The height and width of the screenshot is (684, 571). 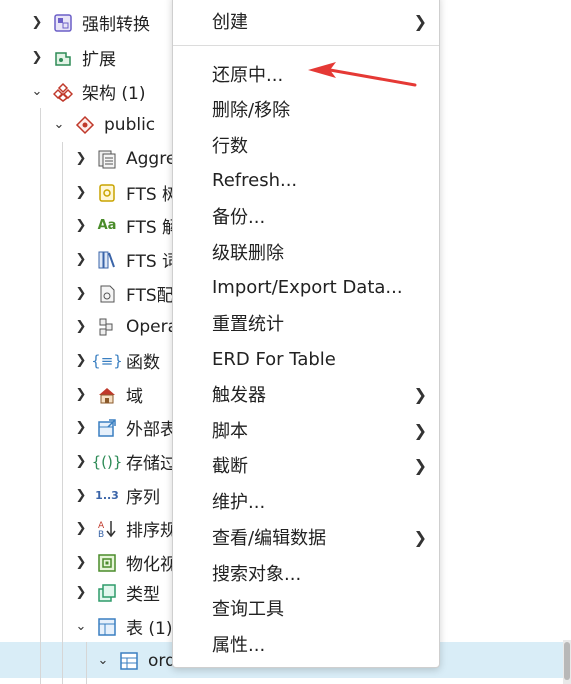 What do you see at coordinates (117, 360) in the screenshot?
I see `tree-item-functions: ❯ {≡} 函数` at bounding box center [117, 360].